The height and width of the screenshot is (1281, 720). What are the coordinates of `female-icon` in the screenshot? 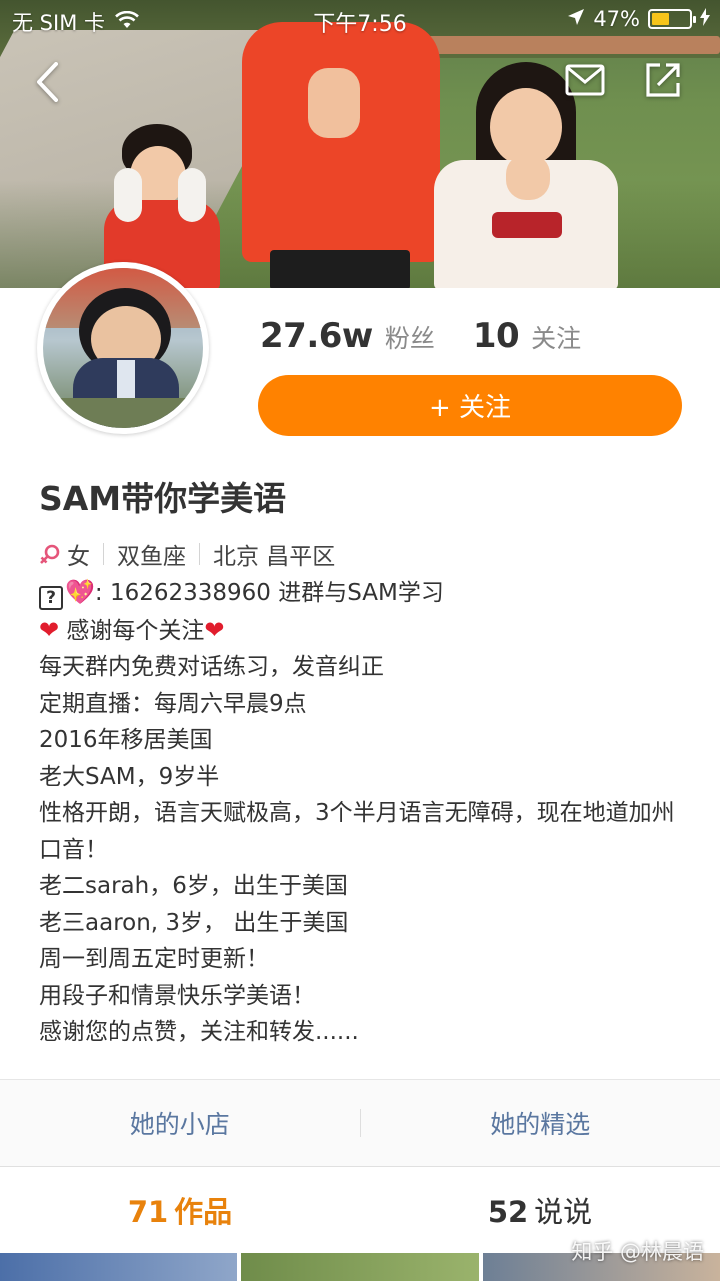 It's located at (50, 554).